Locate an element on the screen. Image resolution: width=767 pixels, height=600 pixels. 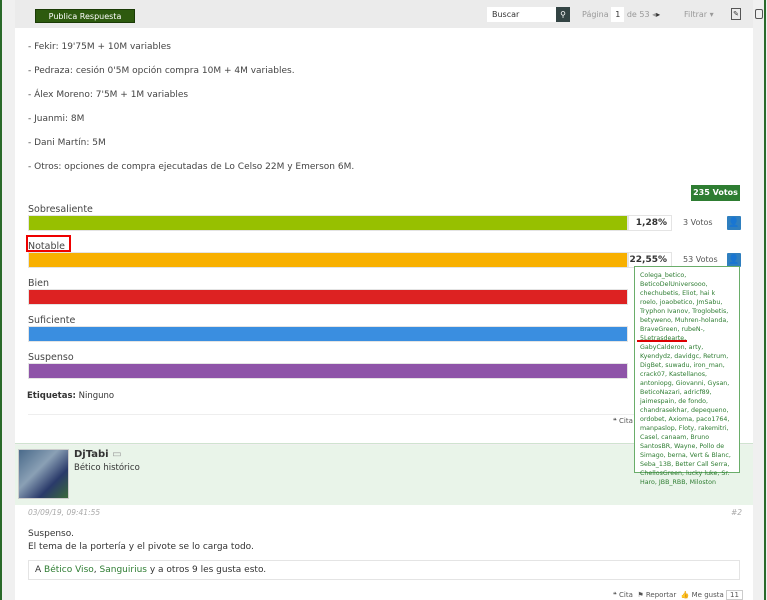
post-line: - Álex Moreno: 7'5M + 1M variables is located at coordinates (108, 95).